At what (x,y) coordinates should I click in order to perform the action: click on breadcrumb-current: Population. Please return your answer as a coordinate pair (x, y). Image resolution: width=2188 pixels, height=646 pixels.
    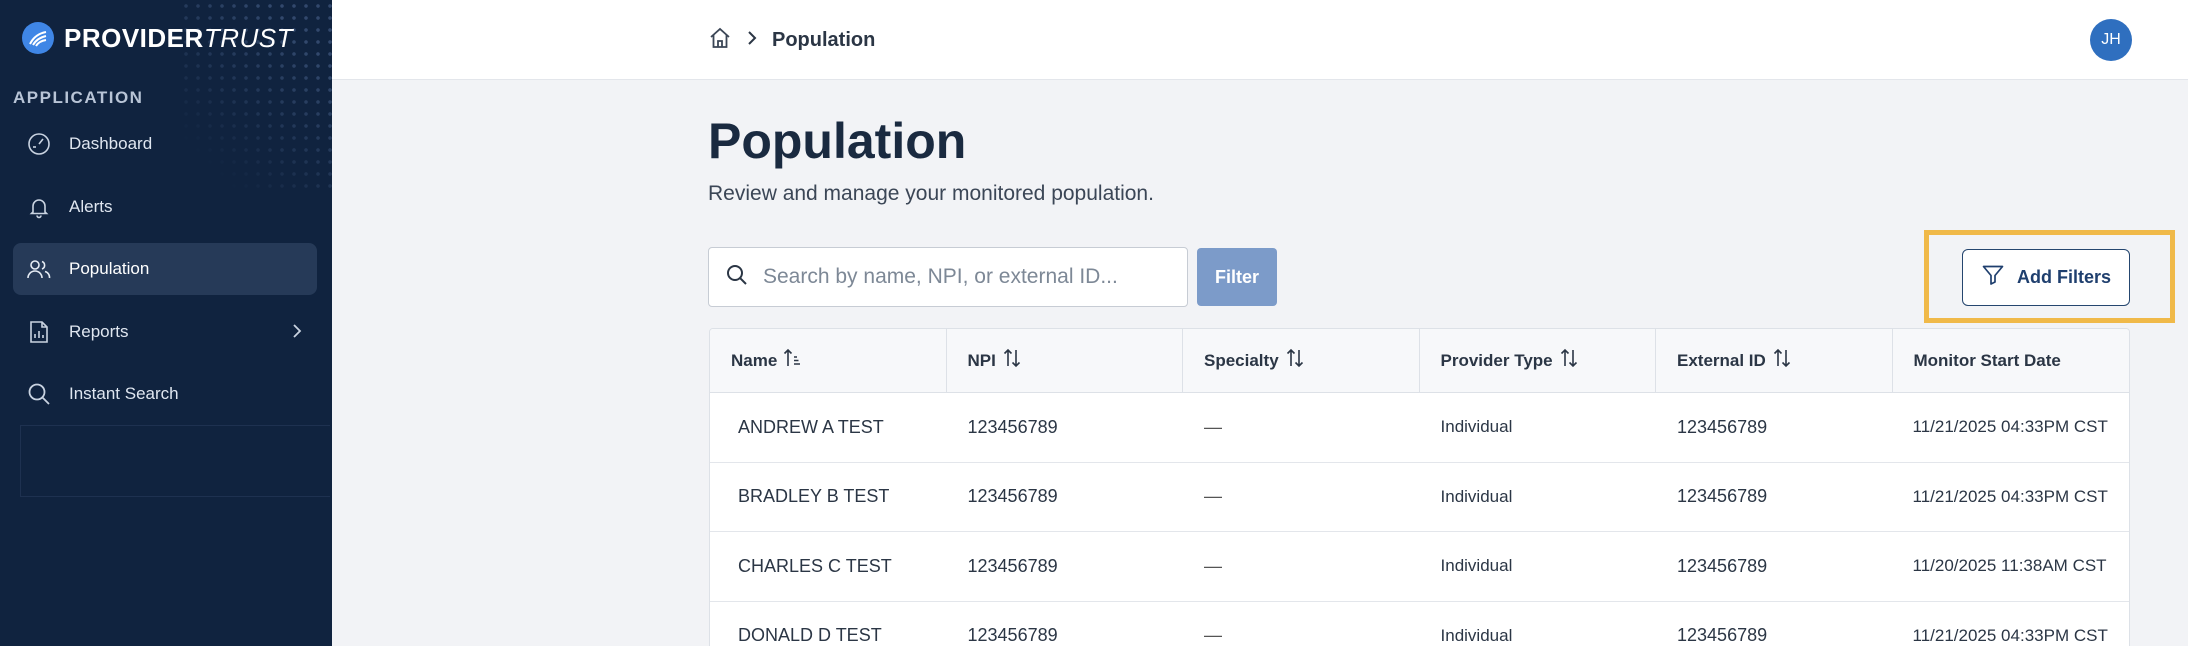
    Looking at the image, I should click on (824, 40).